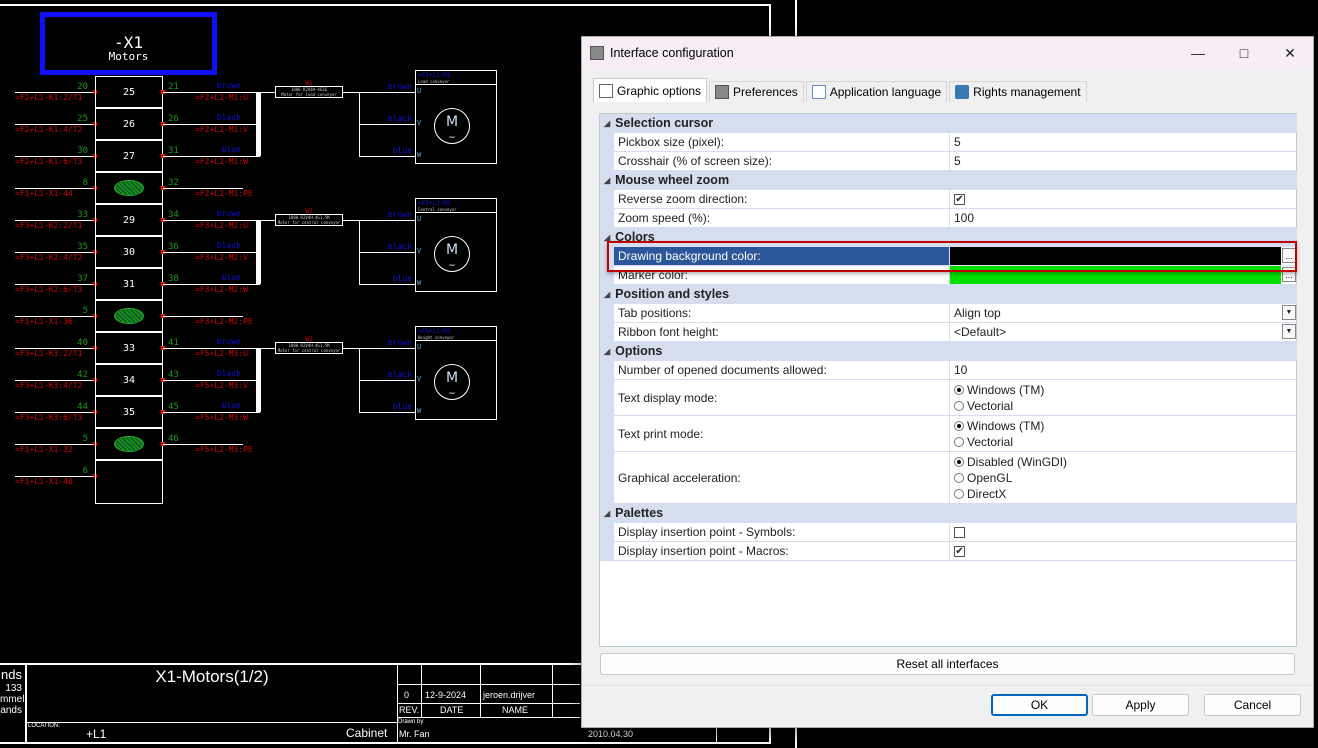 The image size is (1318, 748). I want to click on right-cross-reference: =F3+L2-M2:U, so click(221, 225).